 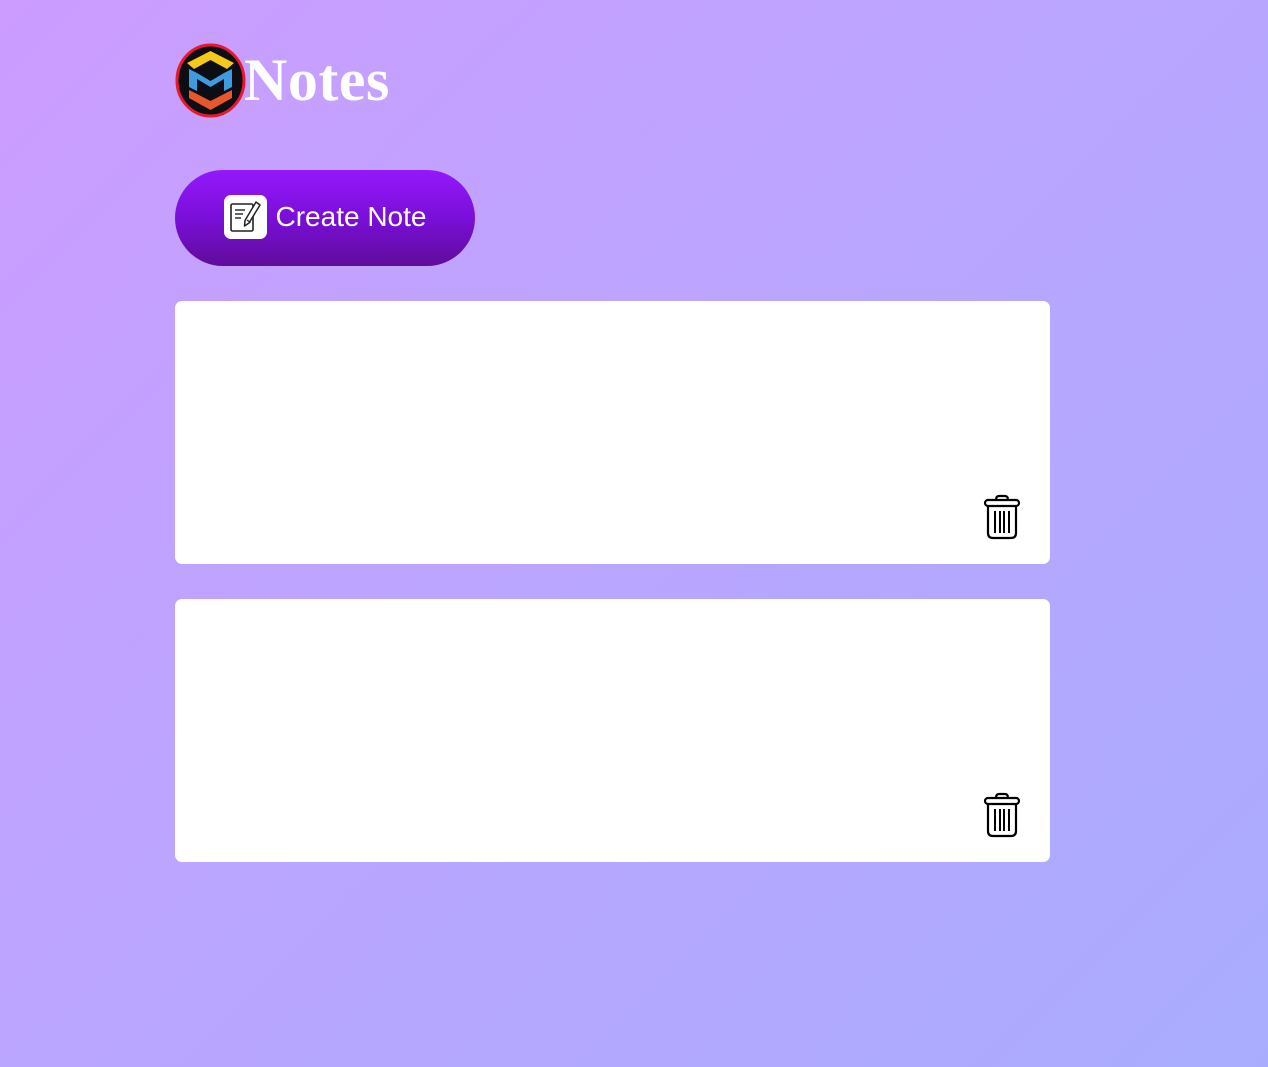 What do you see at coordinates (210, 80) in the screenshot?
I see `m-shield-logo-icon` at bounding box center [210, 80].